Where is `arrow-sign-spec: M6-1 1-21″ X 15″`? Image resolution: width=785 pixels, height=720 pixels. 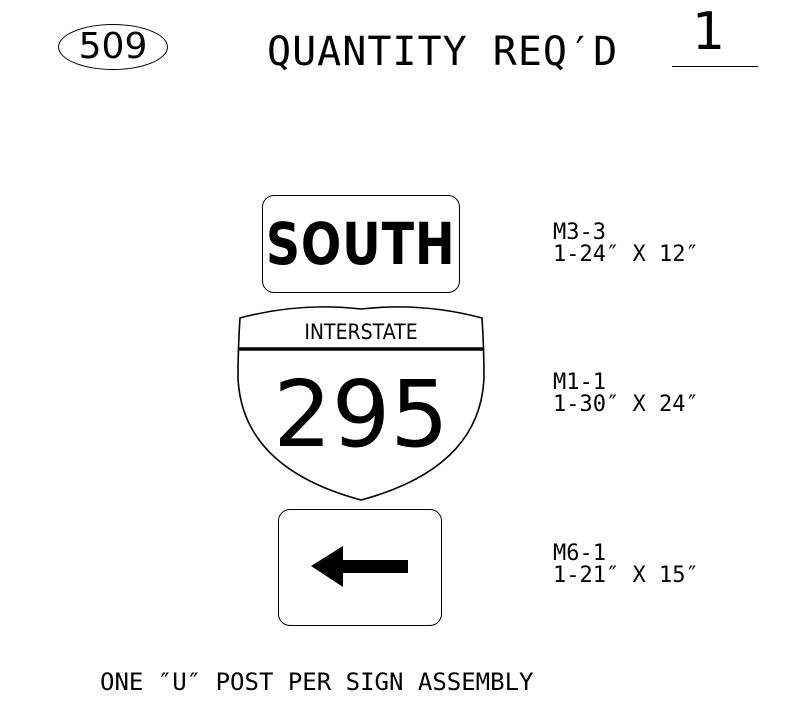
arrow-sign-spec: M6-1 1-21″ X 15″ is located at coordinates (626, 565).